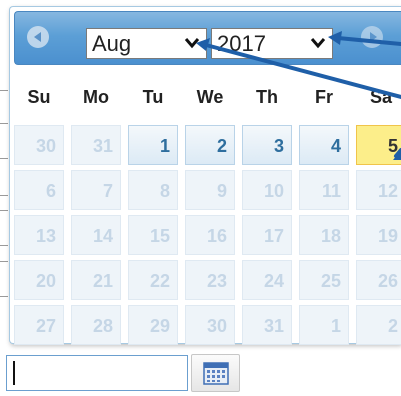 The height and width of the screenshot is (396, 401). Describe the element at coordinates (378, 235) in the screenshot. I see `day-cell: 19` at that location.